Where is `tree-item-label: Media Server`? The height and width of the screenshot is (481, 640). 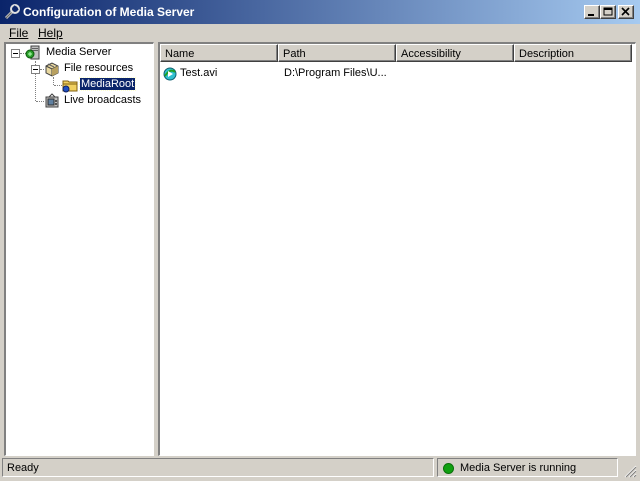
tree-item-label: Media Server is located at coordinates (79, 52).